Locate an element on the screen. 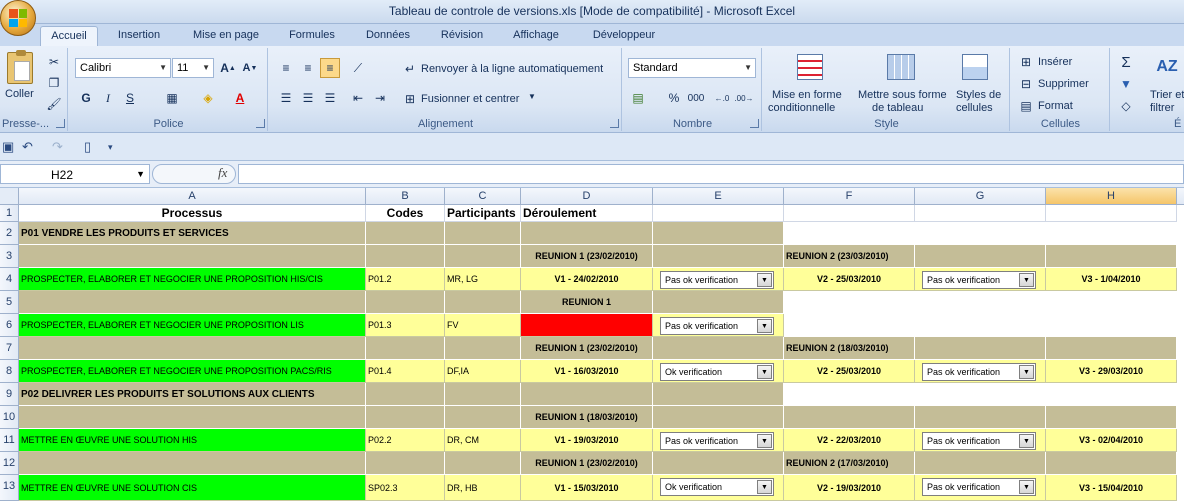  increase-indent-icon: ⇥ is located at coordinates (380, 98).